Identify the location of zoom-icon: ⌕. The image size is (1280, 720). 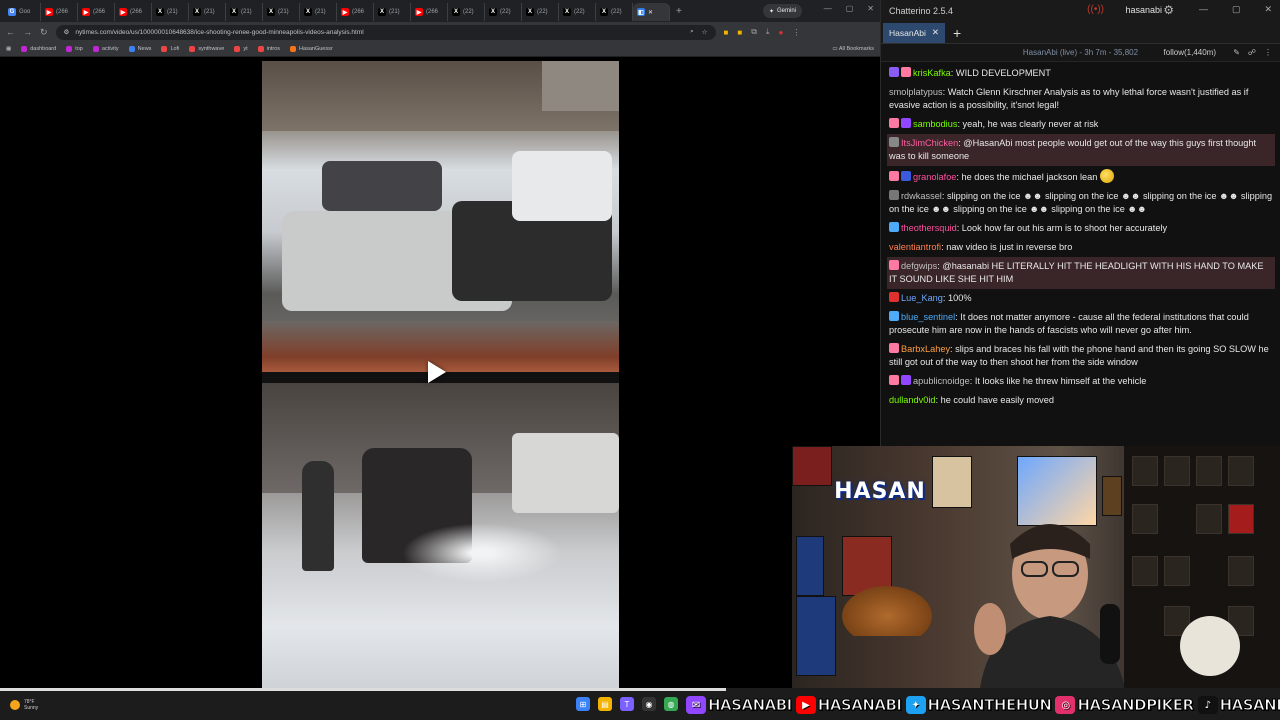
(692, 32).